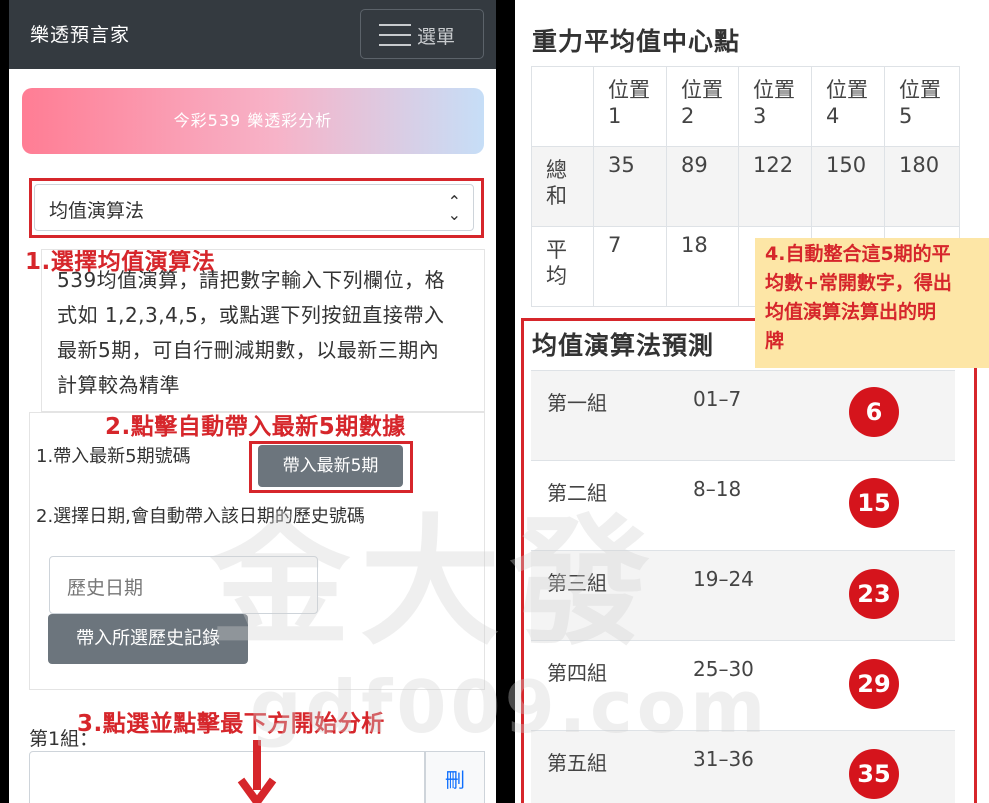  What do you see at coordinates (510, 707) in the screenshot?
I see `watermark-url: gdf009.com` at bounding box center [510, 707].